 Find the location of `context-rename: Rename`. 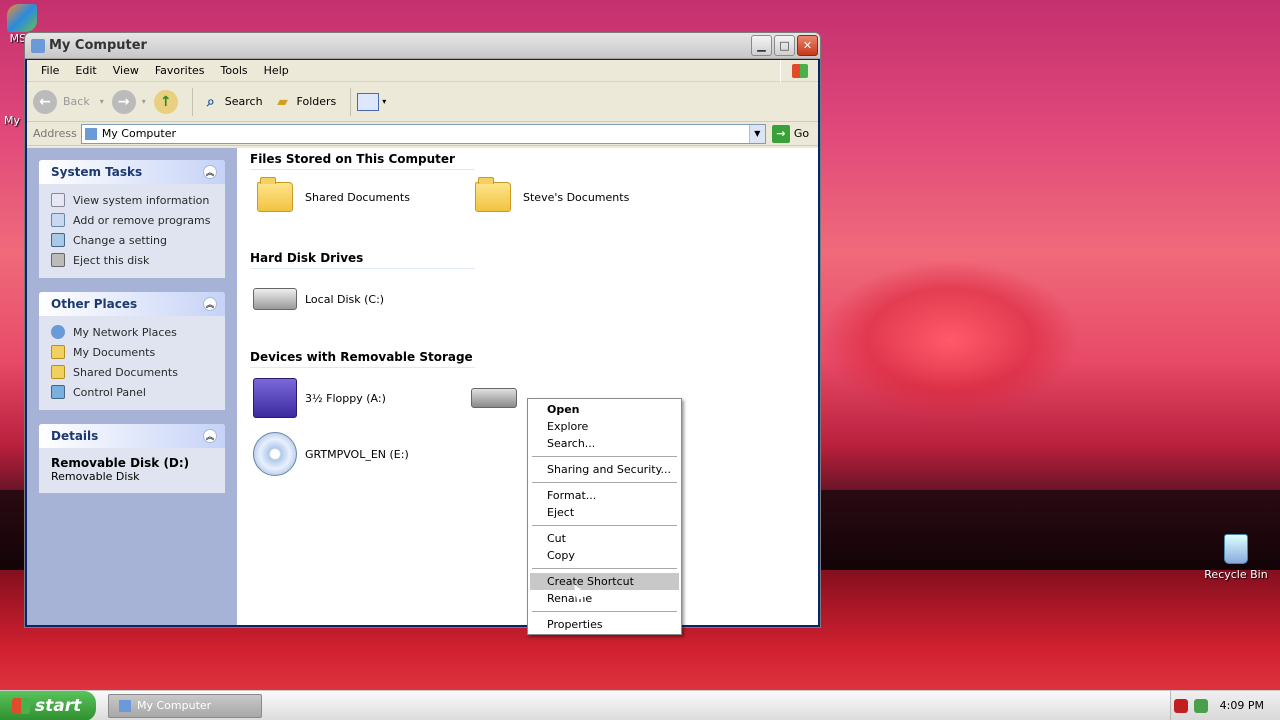

context-rename: Rename is located at coordinates (604, 598).